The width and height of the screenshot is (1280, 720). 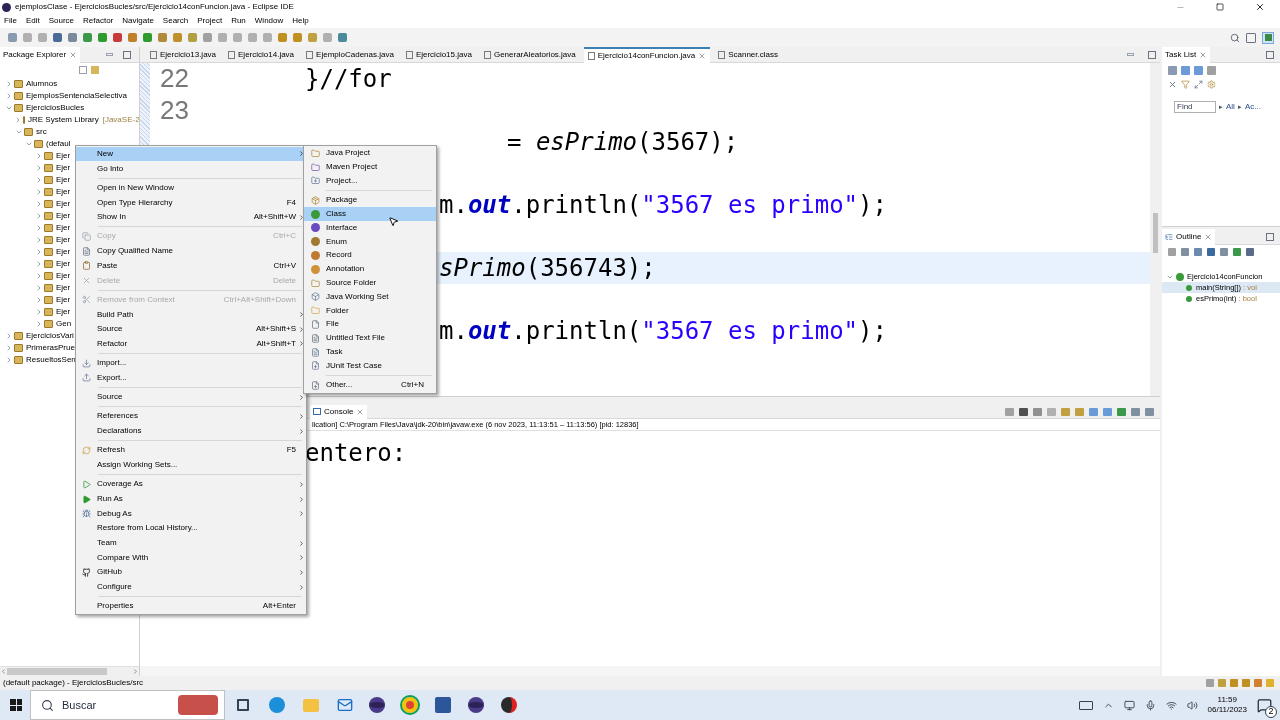 I want to click on tree-item: Gen, so click(x=64, y=324).